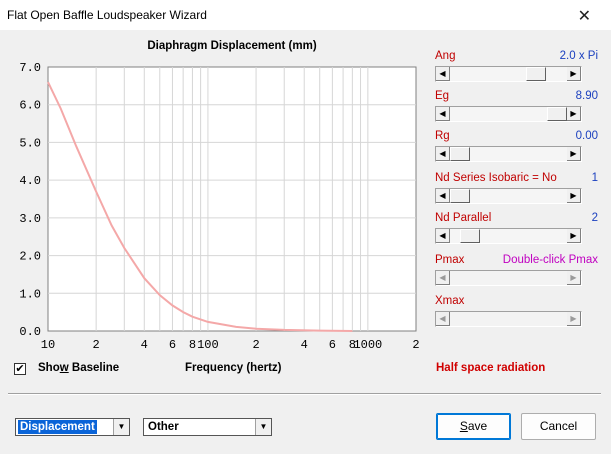  I want to click on slider-pmax: ◀ ▶, so click(508, 278).